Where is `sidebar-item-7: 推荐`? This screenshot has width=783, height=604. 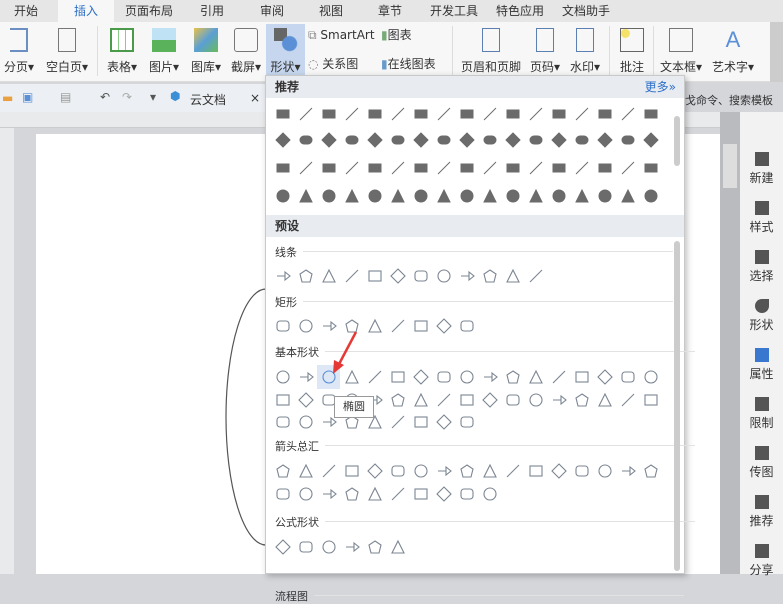 sidebar-item-7: 推荐 is located at coordinates (761, 512).